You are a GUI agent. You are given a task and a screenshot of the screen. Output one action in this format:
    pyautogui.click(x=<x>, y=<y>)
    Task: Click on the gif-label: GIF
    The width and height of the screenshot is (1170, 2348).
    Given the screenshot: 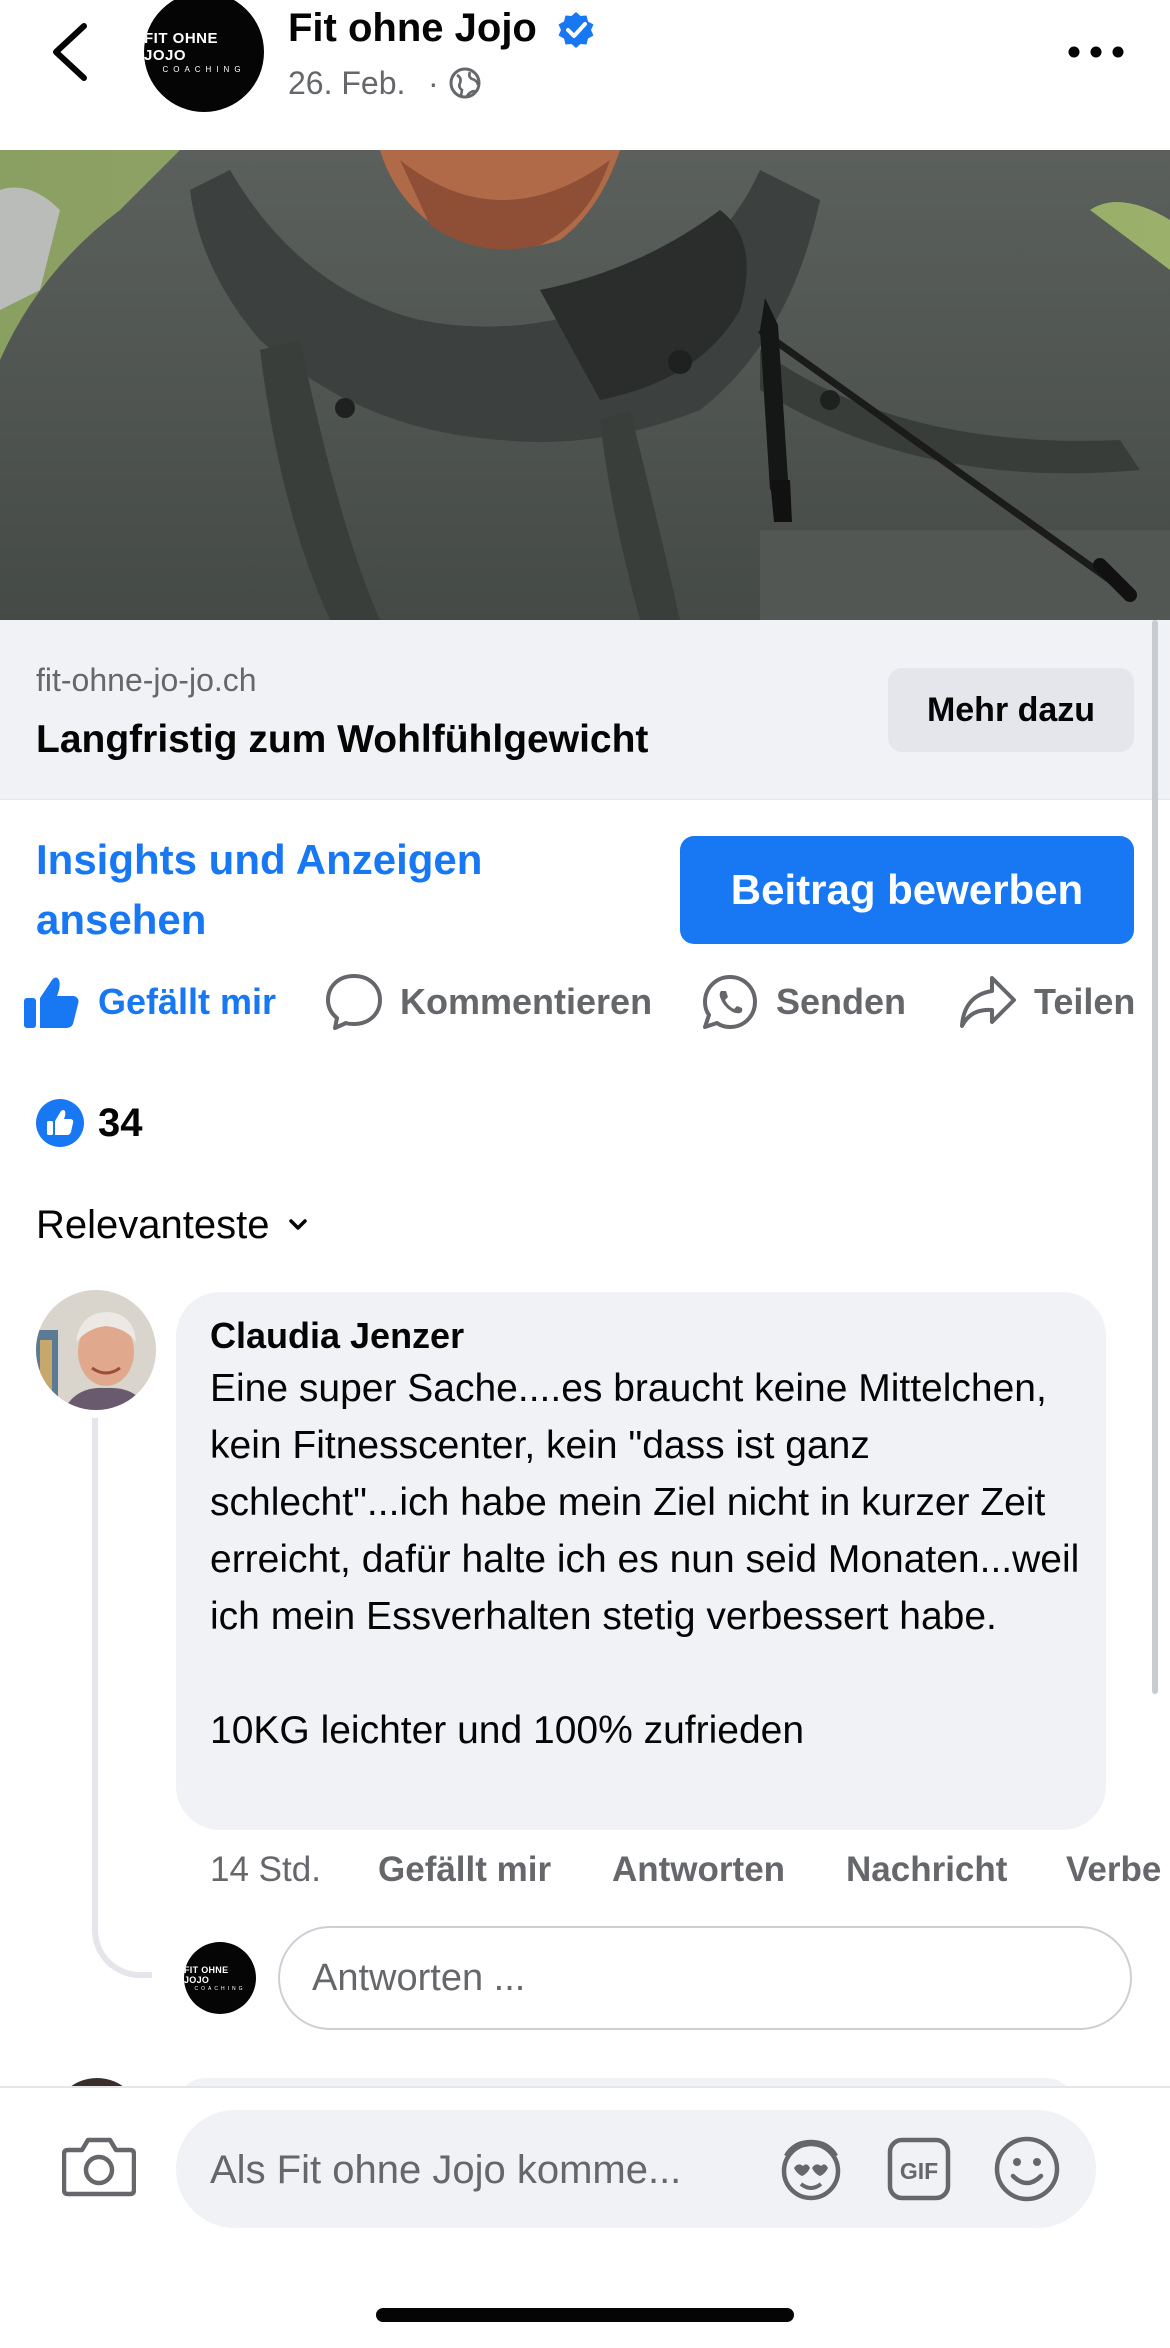 What is the action you would take?
    pyautogui.click(x=919, y=2171)
    